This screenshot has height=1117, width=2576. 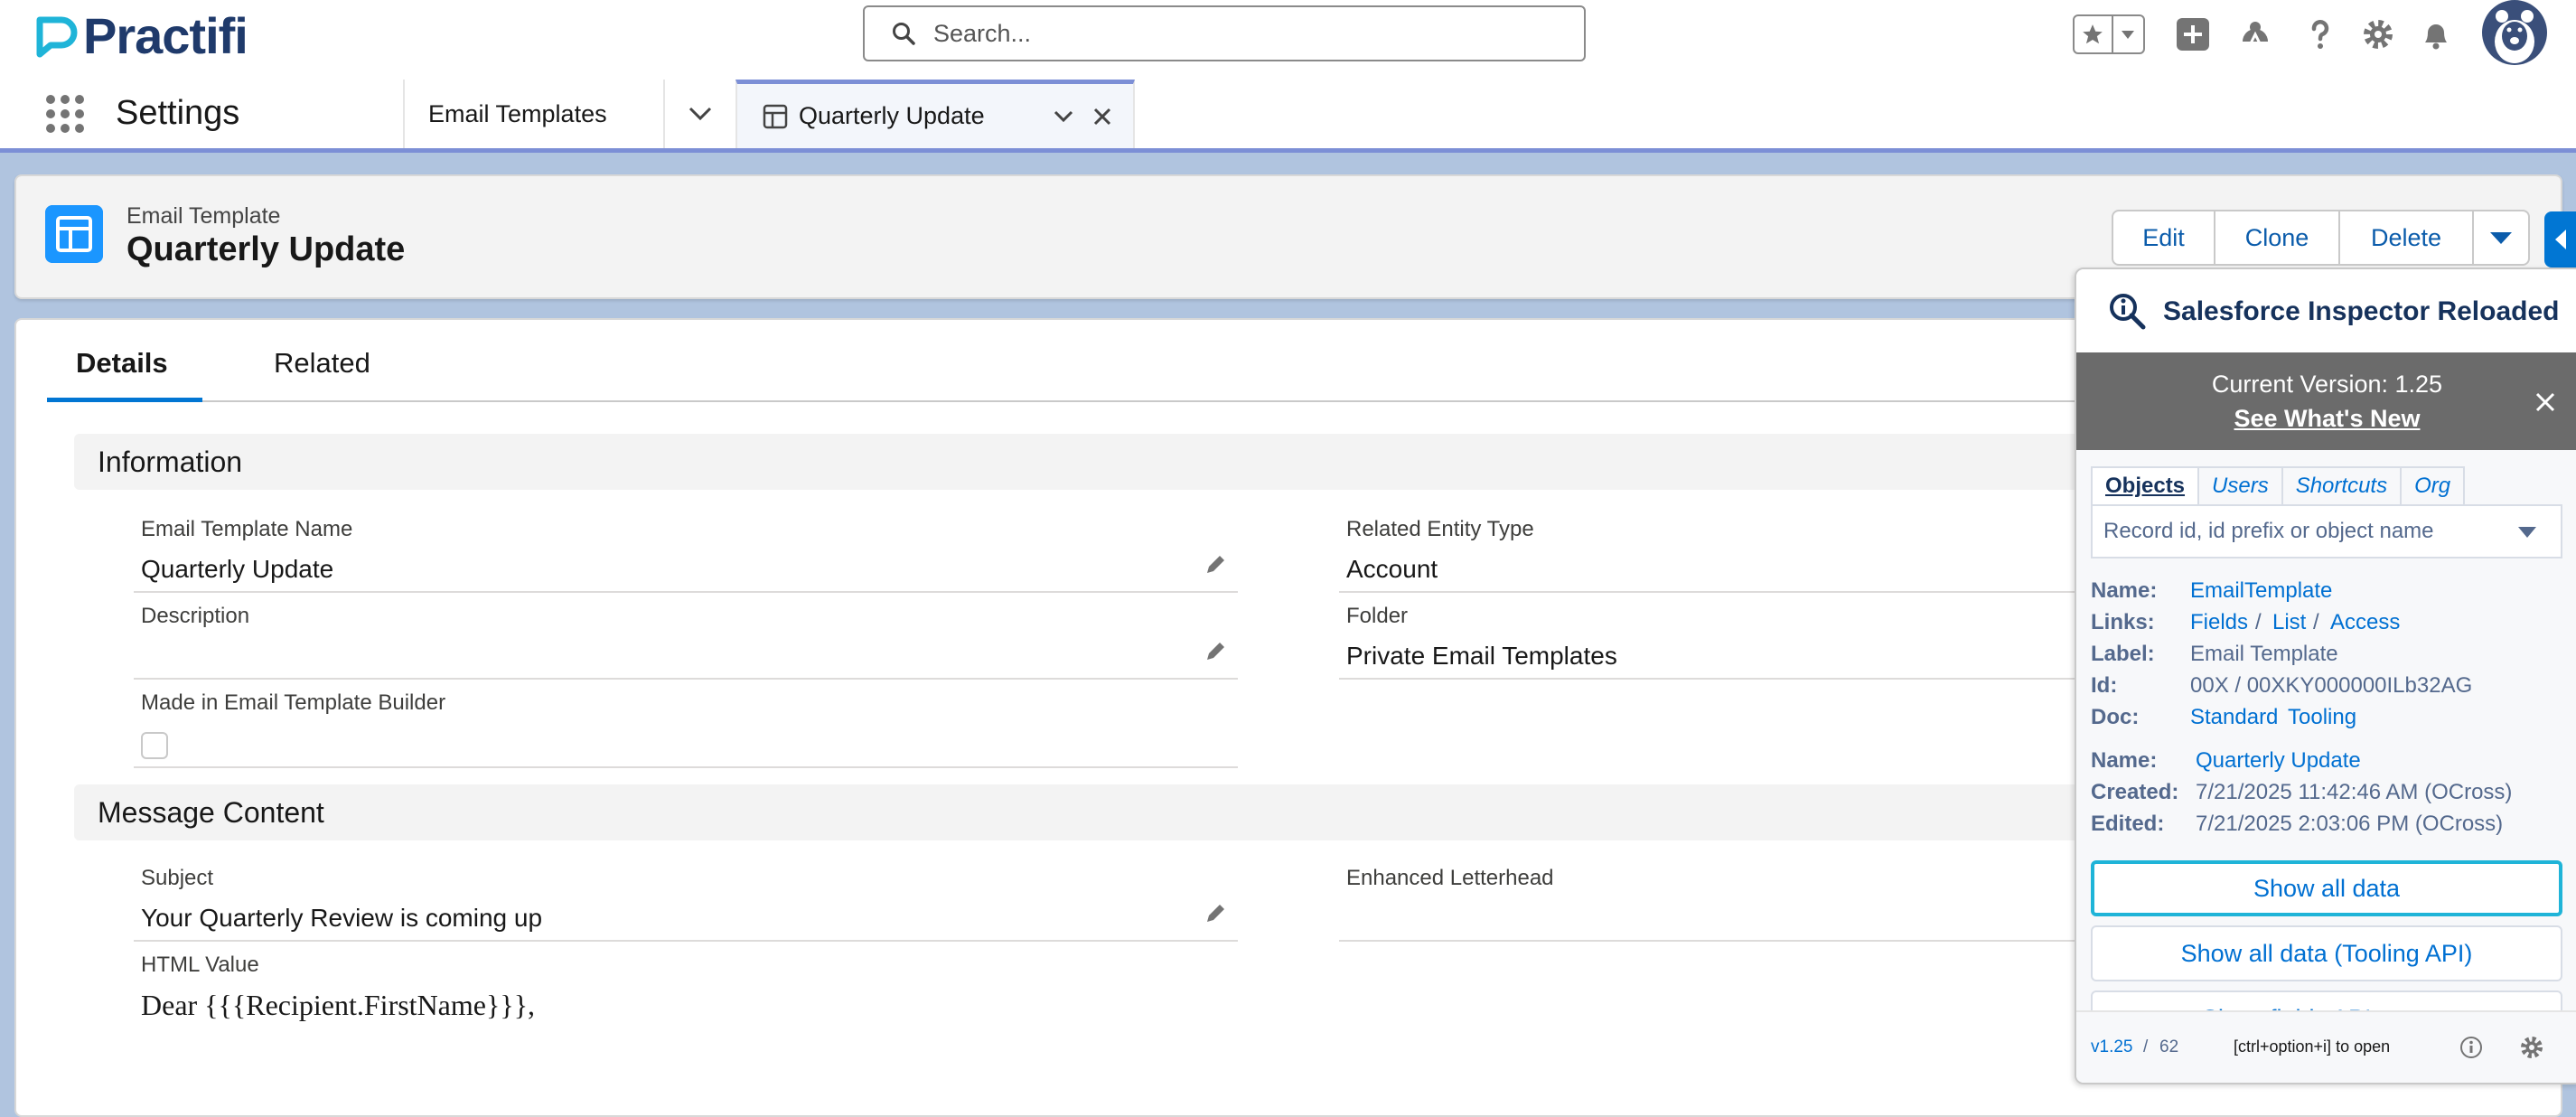 I want to click on inspector-magnifier-icon, so click(x=2128, y=312).